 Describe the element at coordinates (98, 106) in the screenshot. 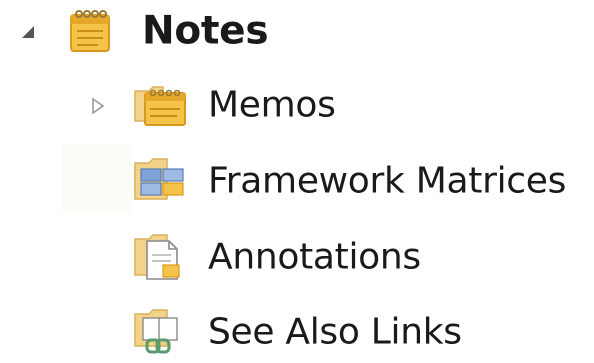

I see `collapsed-arrow-icon` at that location.